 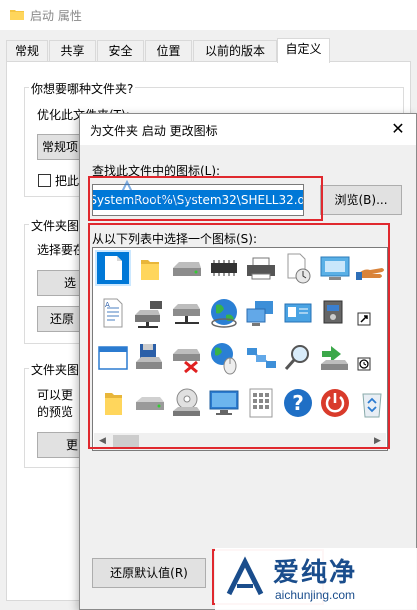 I want to click on apply-subfolders-label: 把此, so click(x=67, y=181).